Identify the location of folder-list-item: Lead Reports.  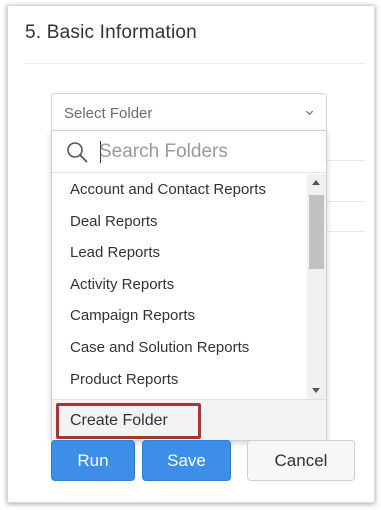
(179, 253).